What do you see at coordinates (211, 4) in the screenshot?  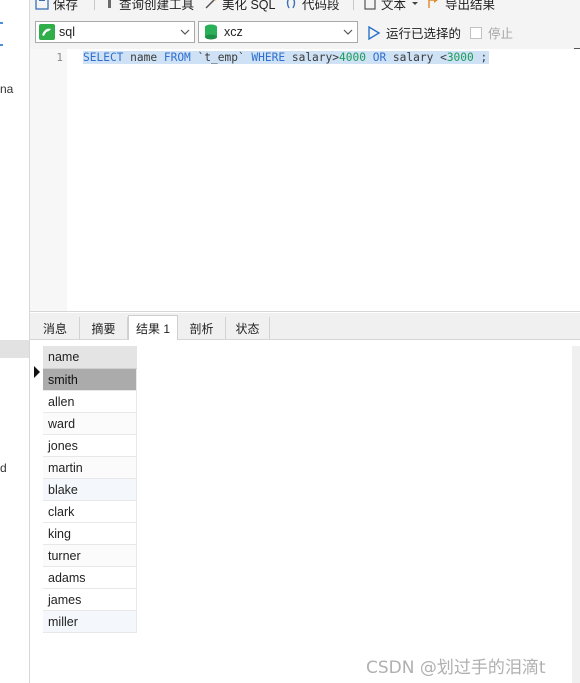 I see `magic-wand-icon` at bounding box center [211, 4].